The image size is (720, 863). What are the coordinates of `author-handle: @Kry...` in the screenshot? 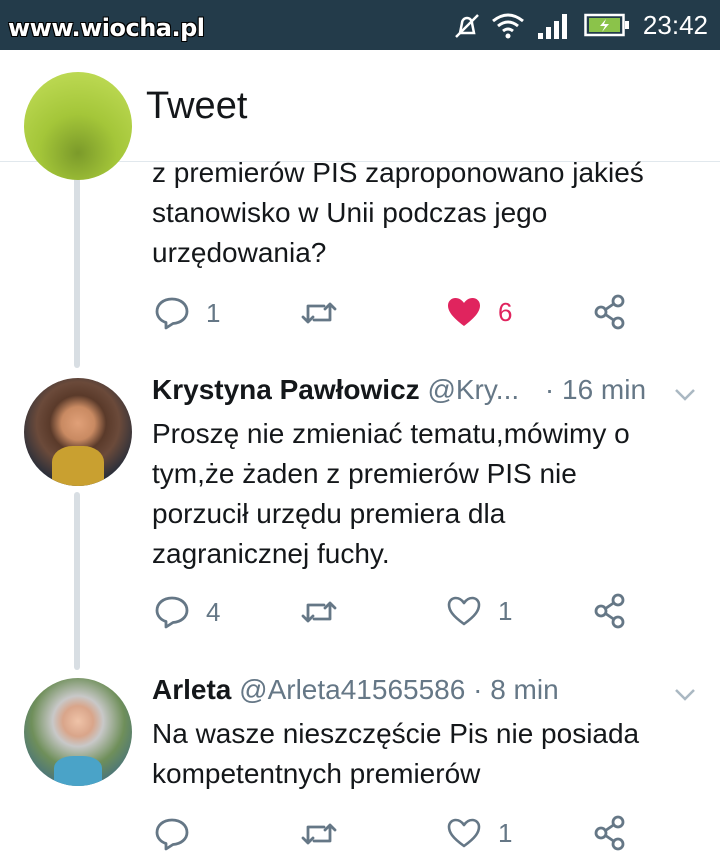 It's located at (473, 389).